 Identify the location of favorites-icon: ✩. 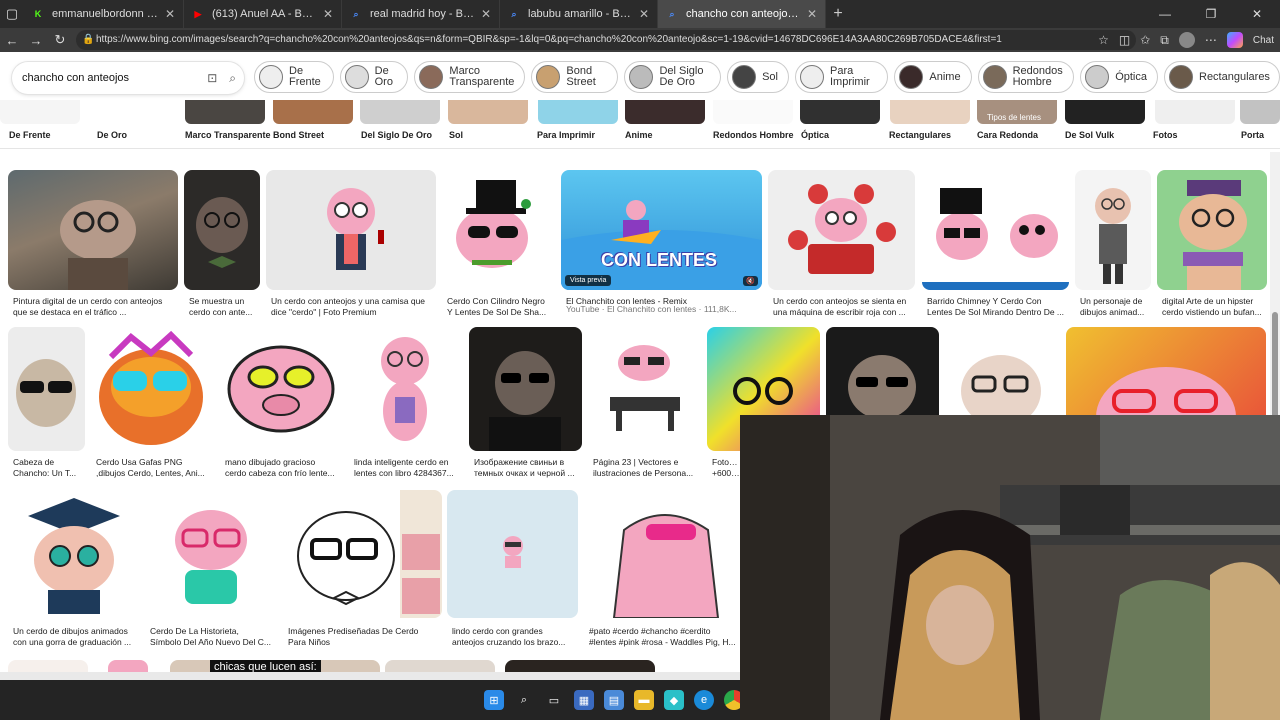
(1145, 40).